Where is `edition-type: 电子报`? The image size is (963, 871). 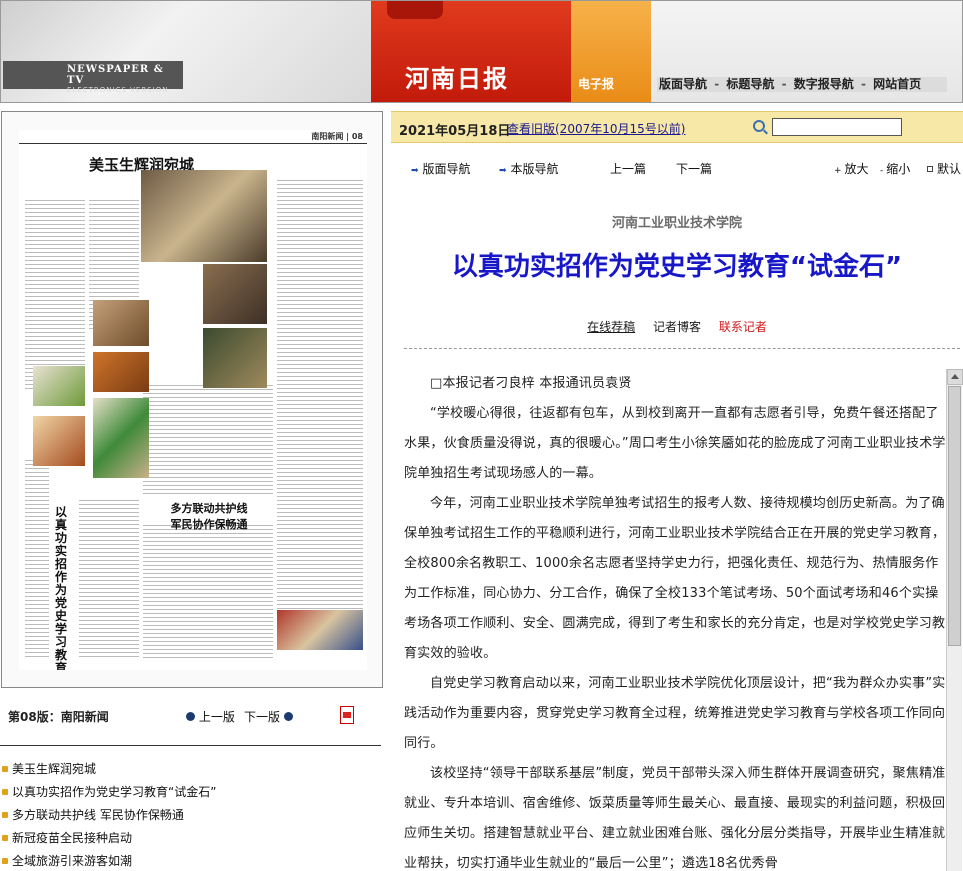
edition-type: 电子报 is located at coordinates (596, 84).